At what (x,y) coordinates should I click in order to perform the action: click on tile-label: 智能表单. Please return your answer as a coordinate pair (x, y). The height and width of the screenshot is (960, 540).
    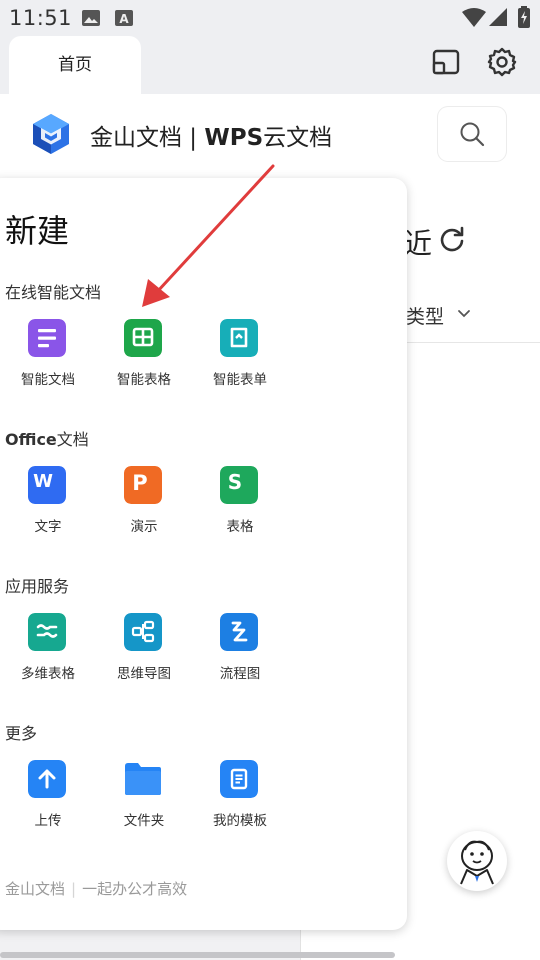
    Looking at the image, I should click on (240, 380).